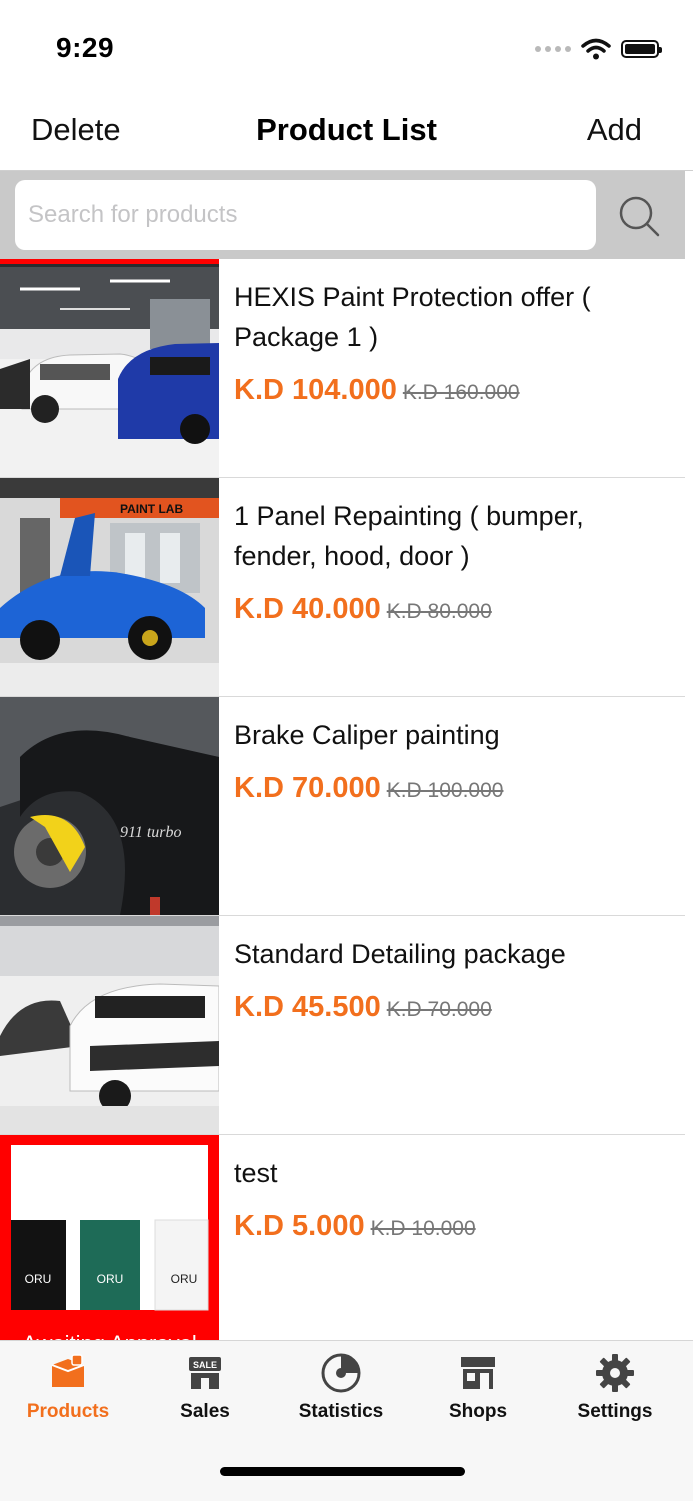 The image size is (693, 1501). I want to click on search-icon, so click(639, 216).